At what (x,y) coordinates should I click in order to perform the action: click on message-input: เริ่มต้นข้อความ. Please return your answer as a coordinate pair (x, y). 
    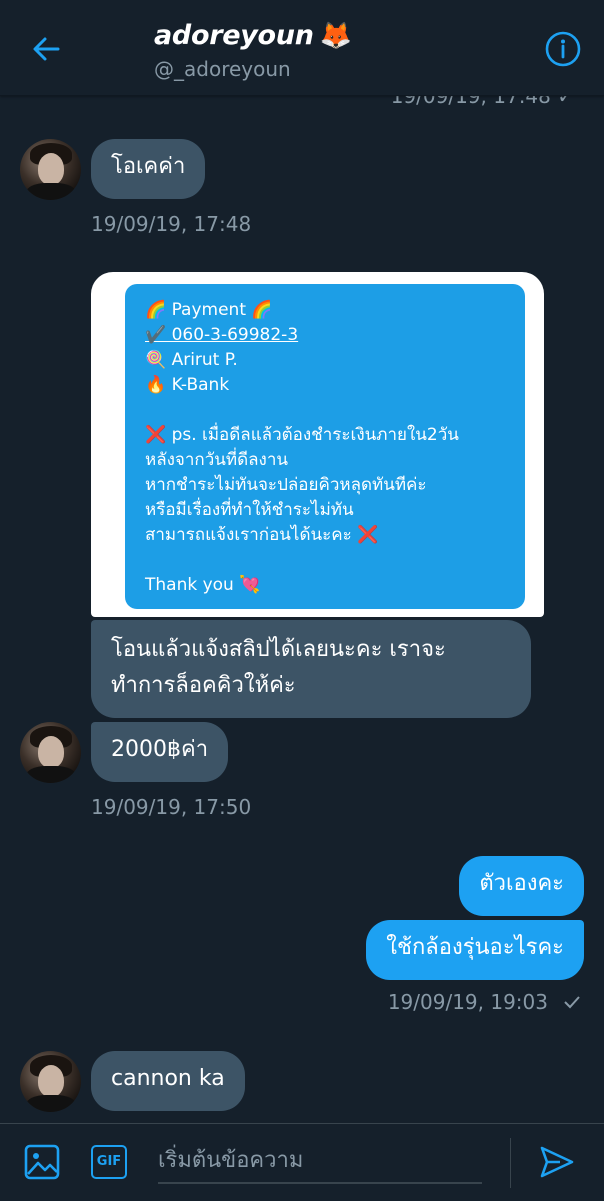
    Looking at the image, I should click on (320, 1163).